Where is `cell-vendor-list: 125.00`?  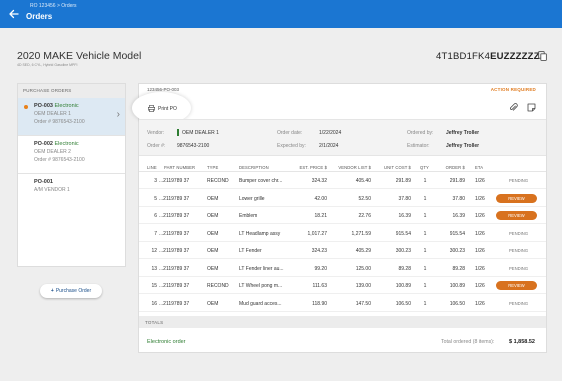 cell-vendor-list: 125.00 is located at coordinates (363, 268).